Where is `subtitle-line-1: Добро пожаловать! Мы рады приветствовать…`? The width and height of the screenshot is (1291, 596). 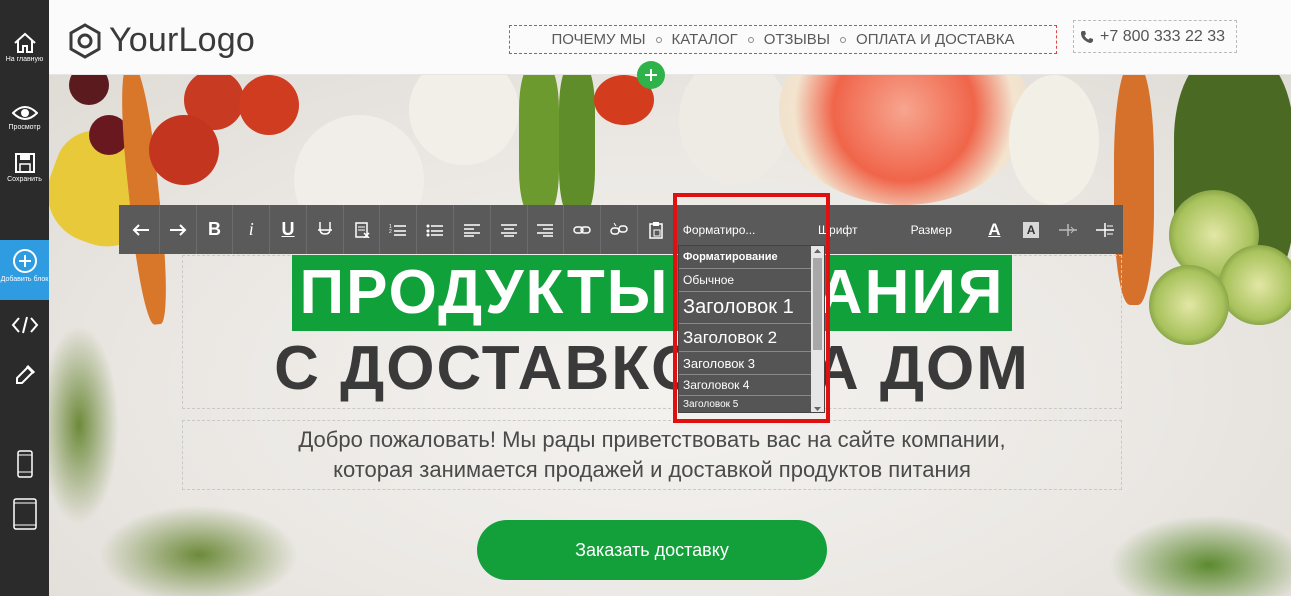
subtitle-line-1: Добро пожаловать! Мы рады приветствовать… is located at coordinates (652, 439).